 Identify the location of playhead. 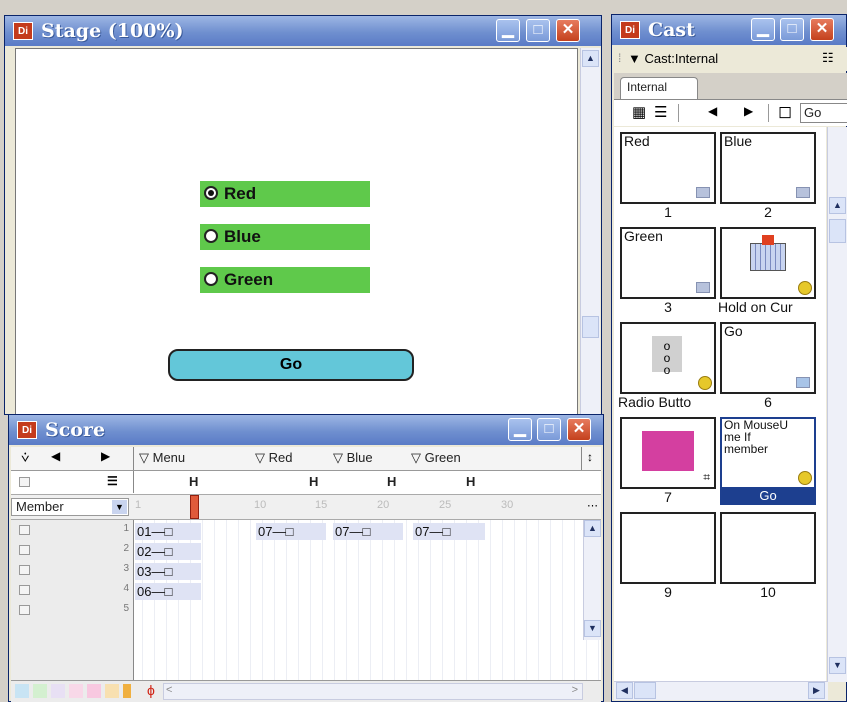
(194, 507).